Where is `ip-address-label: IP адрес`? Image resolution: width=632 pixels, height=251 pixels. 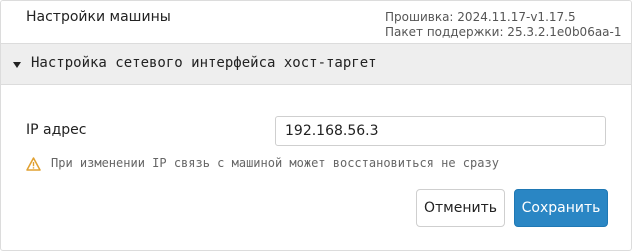 ip-address-label: IP адрес is located at coordinates (56, 130).